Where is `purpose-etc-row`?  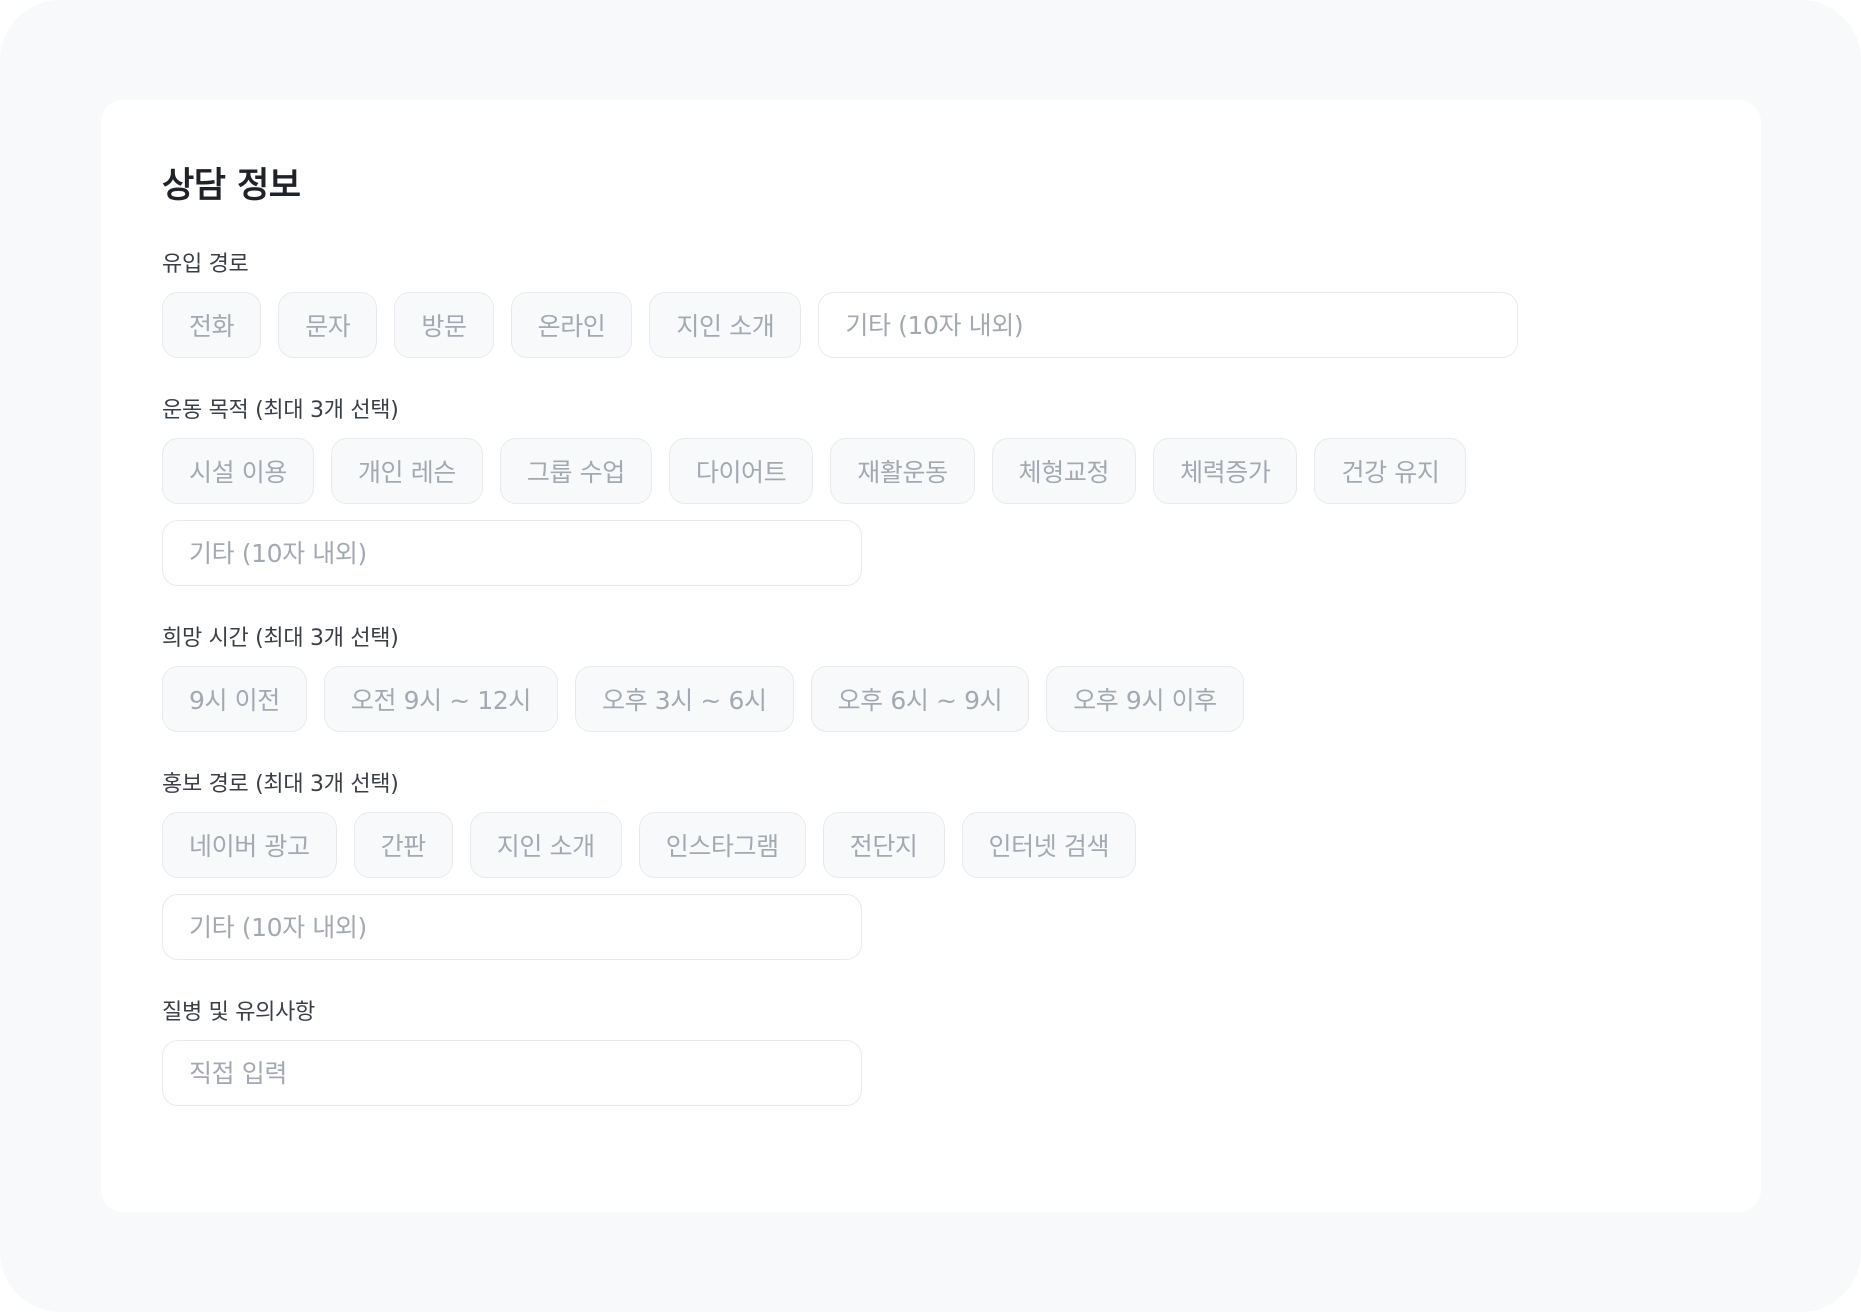
purpose-etc-row is located at coordinates (961, 553).